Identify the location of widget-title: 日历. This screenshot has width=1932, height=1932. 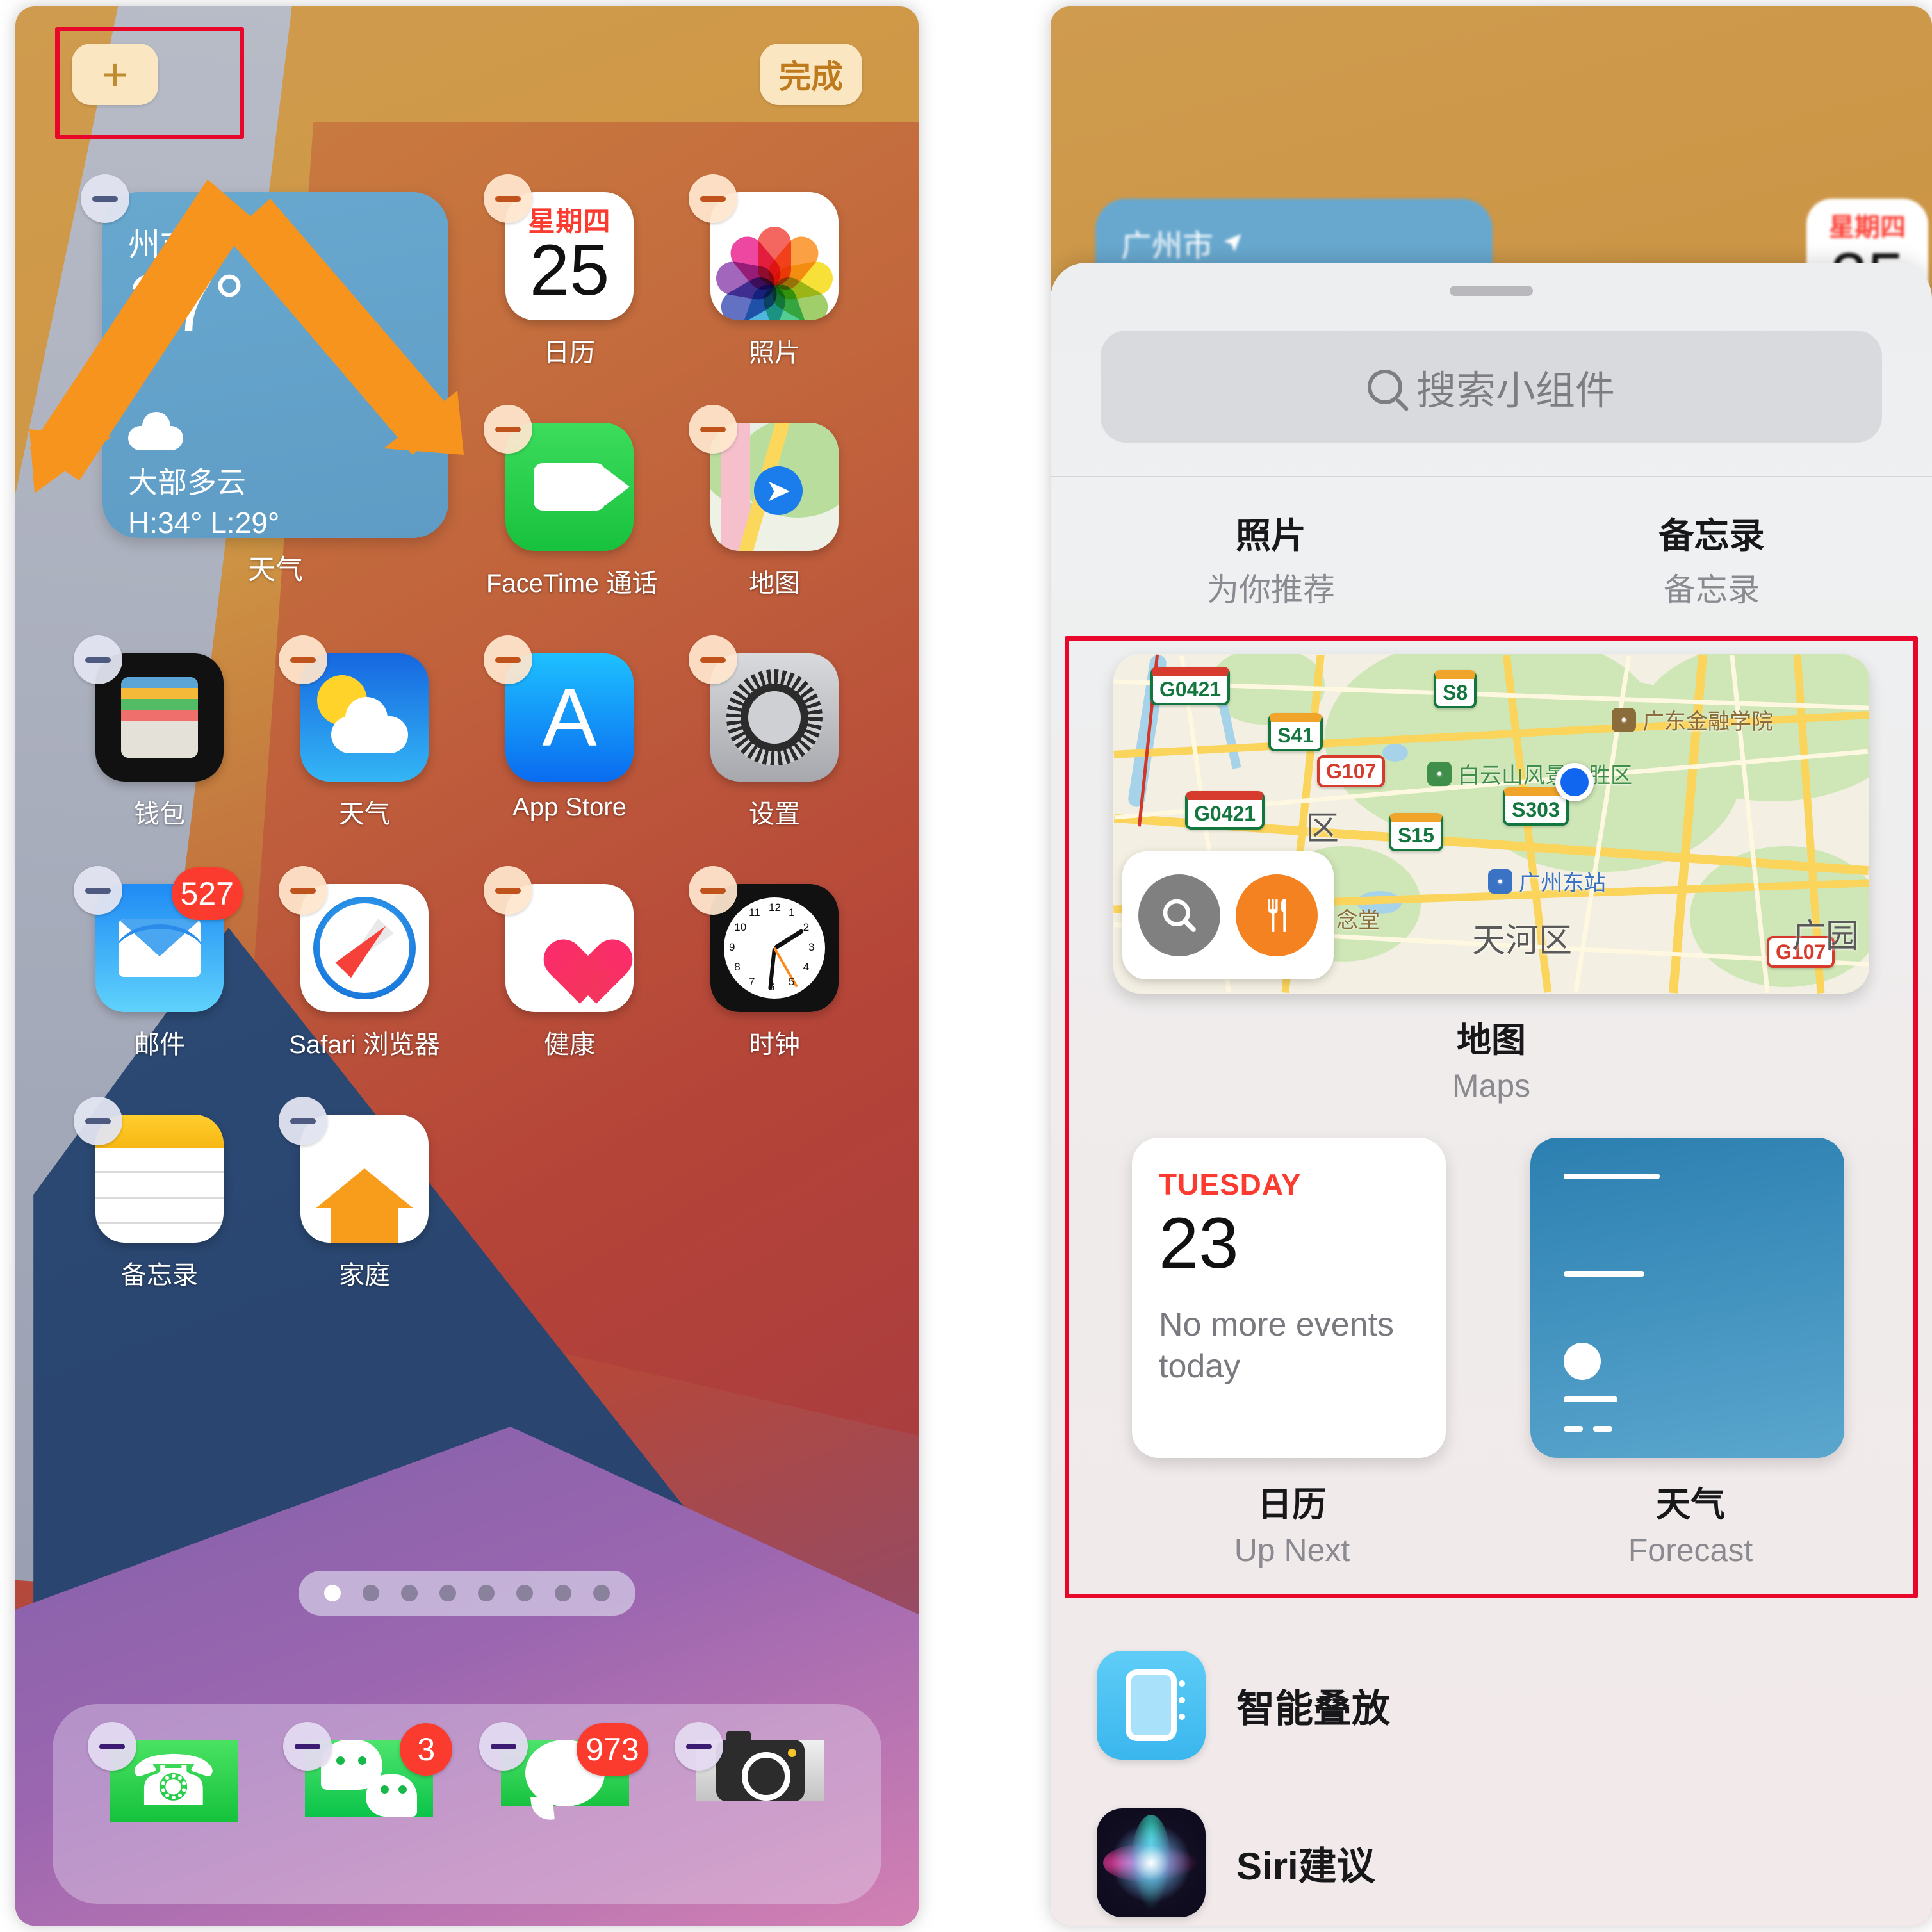
(1292, 1505).